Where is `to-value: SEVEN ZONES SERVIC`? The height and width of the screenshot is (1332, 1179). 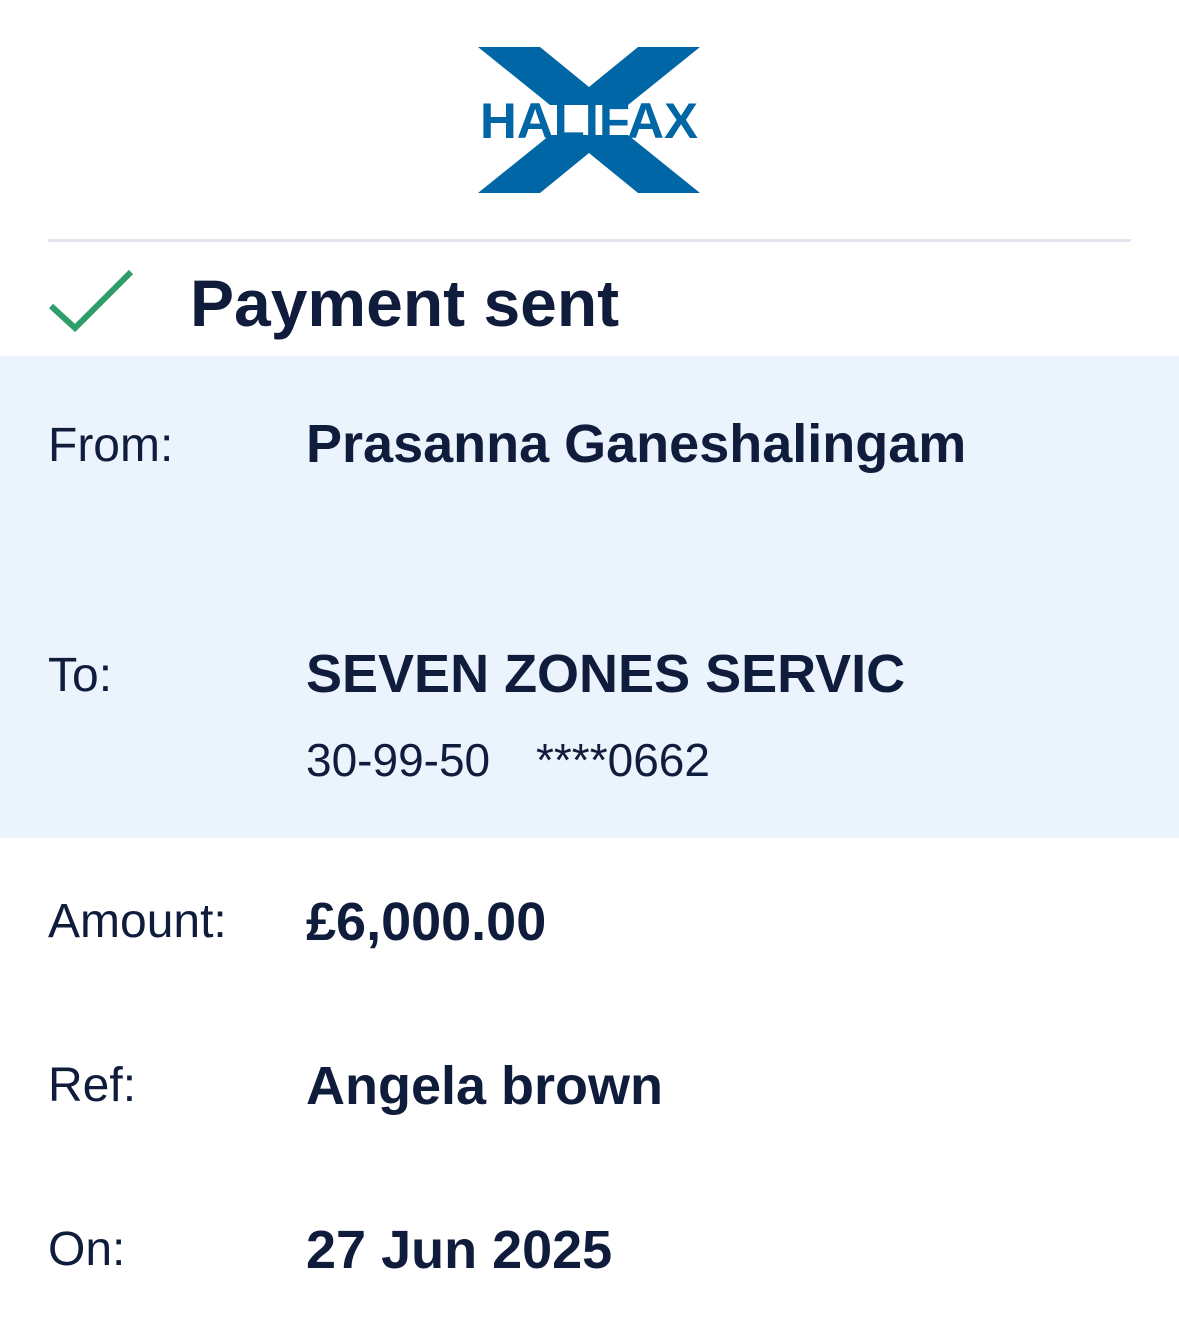 to-value: SEVEN ZONES SERVIC is located at coordinates (606, 674).